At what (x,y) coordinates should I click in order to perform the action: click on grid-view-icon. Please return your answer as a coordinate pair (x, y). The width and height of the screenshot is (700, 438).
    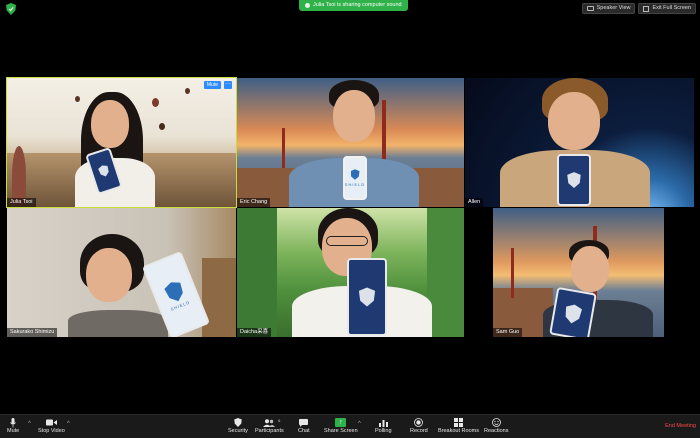
    Looking at the image, I should click on (590, 8).